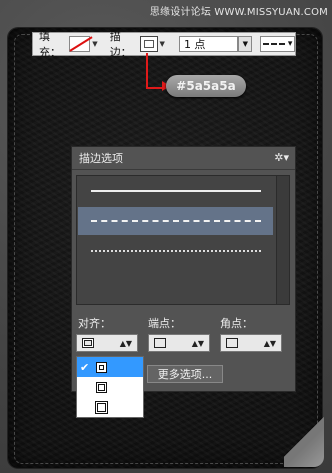 The height and width of the screenshot is (473, 332). I want to click on stroke-width-input: 1 点, so click(208, 44).